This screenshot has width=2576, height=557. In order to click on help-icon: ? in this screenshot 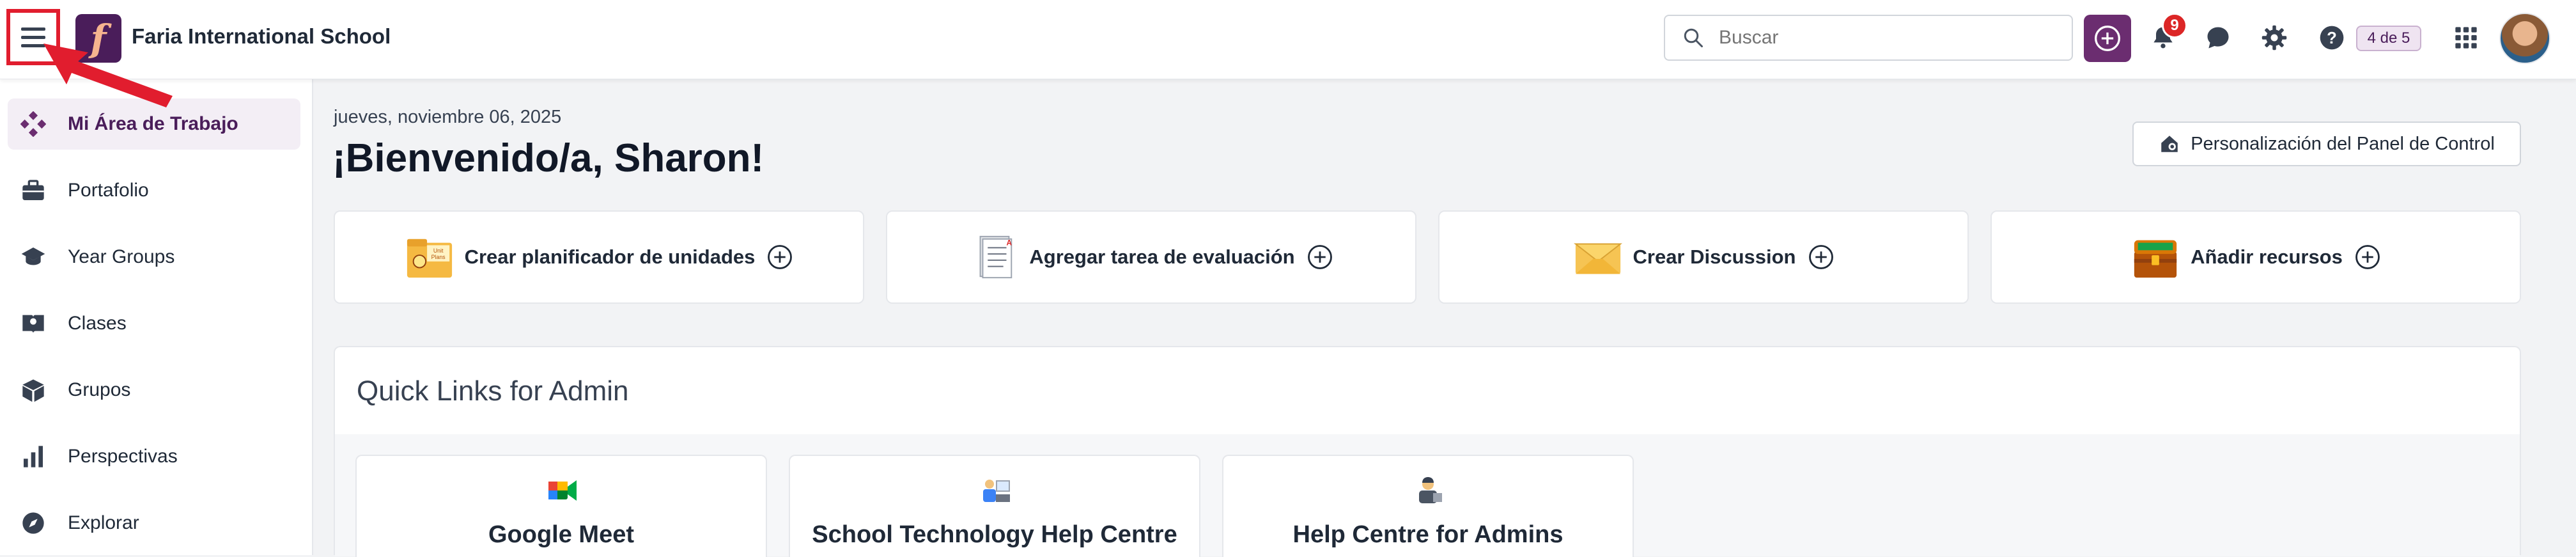, I will do `click(2332, 38)`.